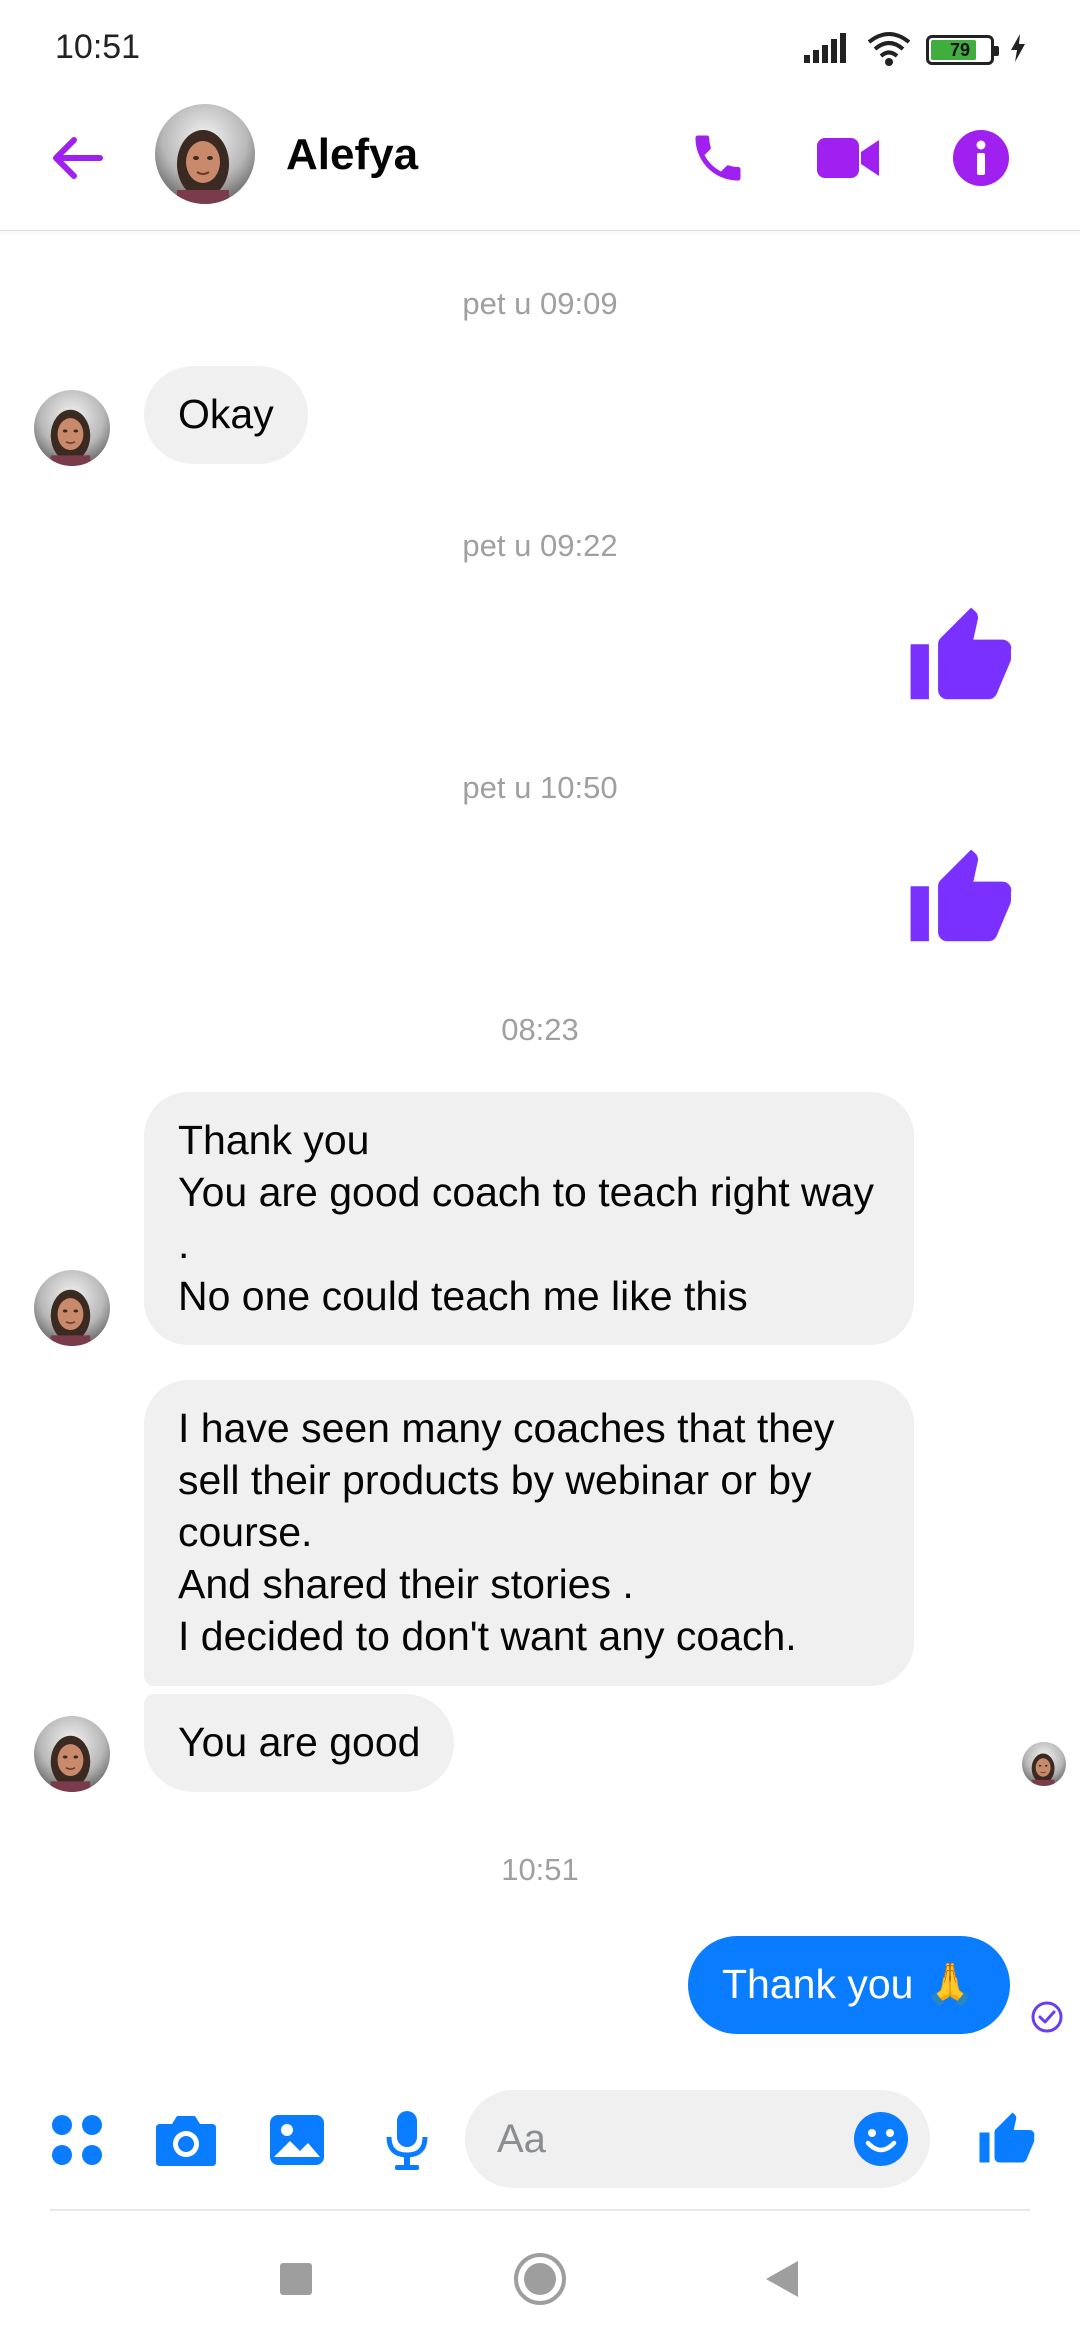 This screenshot has height=2340, width=1080. I want to click on triangle-back-icon, so click(782, 2279).